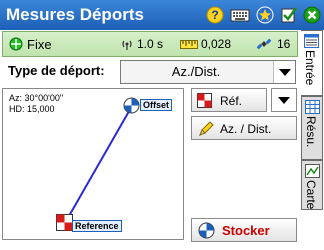 The width and height of the screenshot is (324, 250). I want to click on offset-diagram, so click(98, 164).